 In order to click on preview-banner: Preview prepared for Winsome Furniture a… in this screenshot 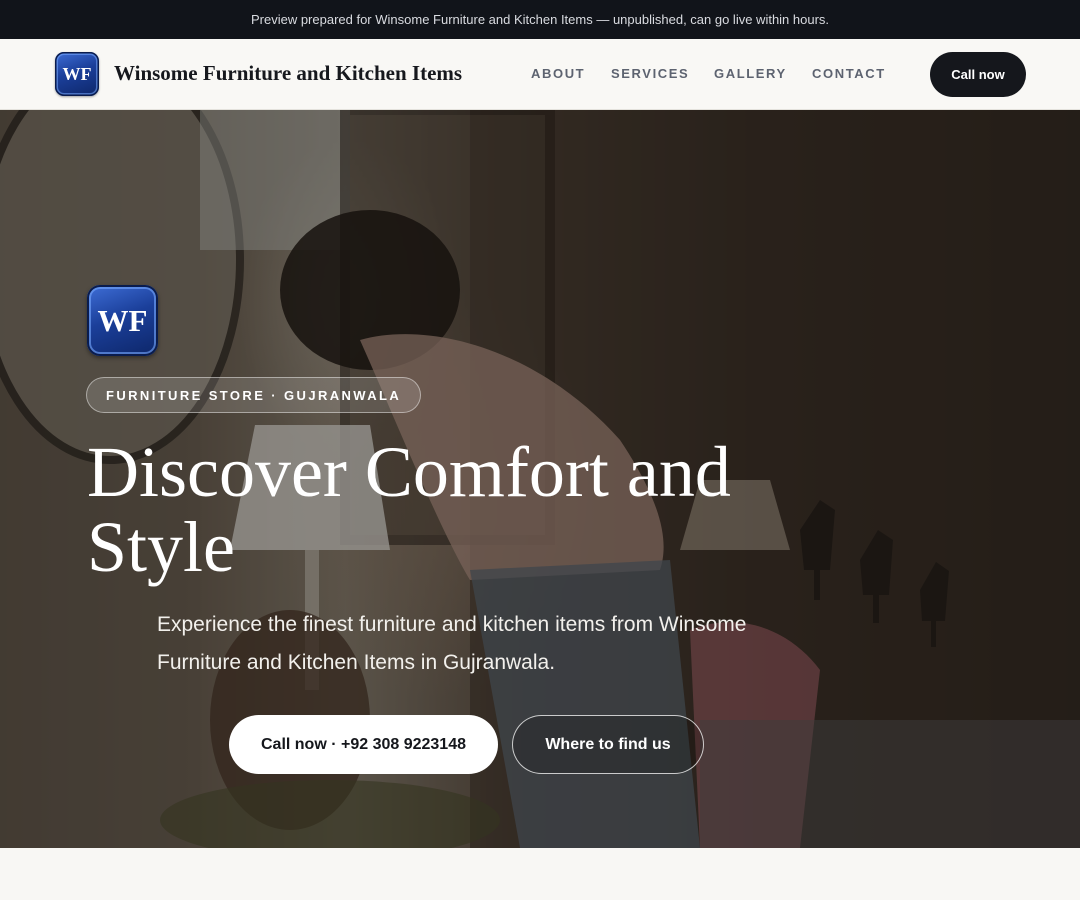, I will do `click(540, 19)`.